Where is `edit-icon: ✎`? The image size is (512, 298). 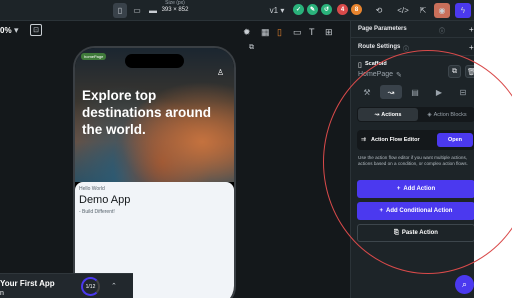 edit-icon: ✎ is located at coordinates (399, 75).